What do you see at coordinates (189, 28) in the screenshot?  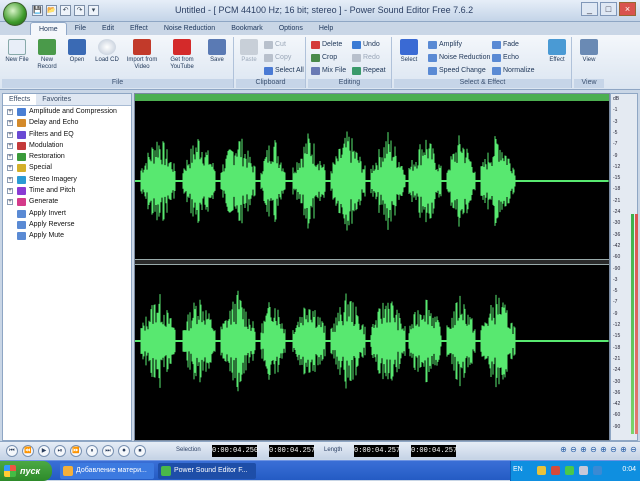 I see `tab-noise-reduction: Noise Reduction` at bounding box center [189, 28].